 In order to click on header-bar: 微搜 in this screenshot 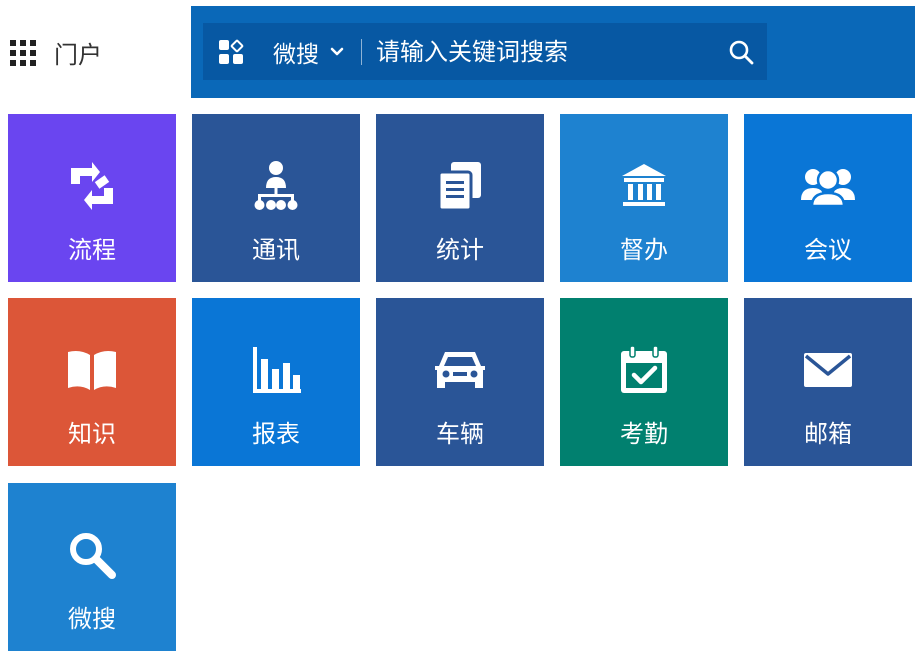, I will do `click(553, 52)`.